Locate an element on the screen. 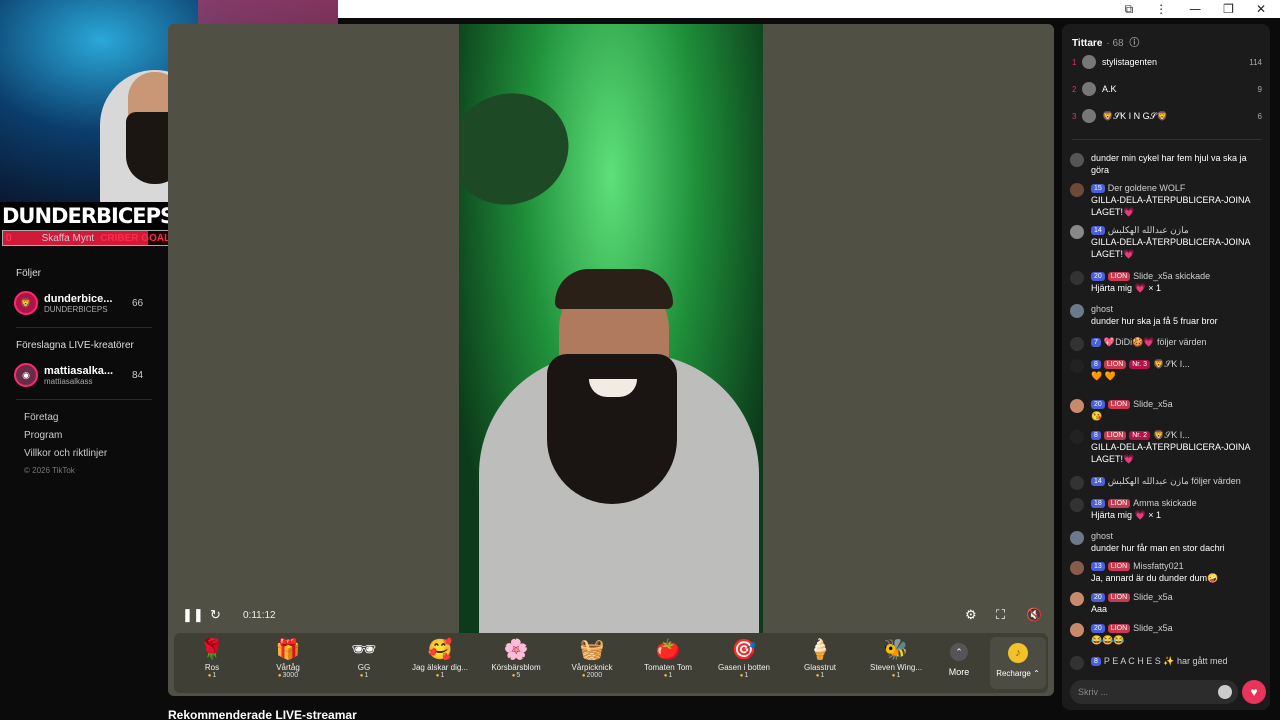  link-terms: Villkor och riktlinjer is located at coordinates (96, 453).